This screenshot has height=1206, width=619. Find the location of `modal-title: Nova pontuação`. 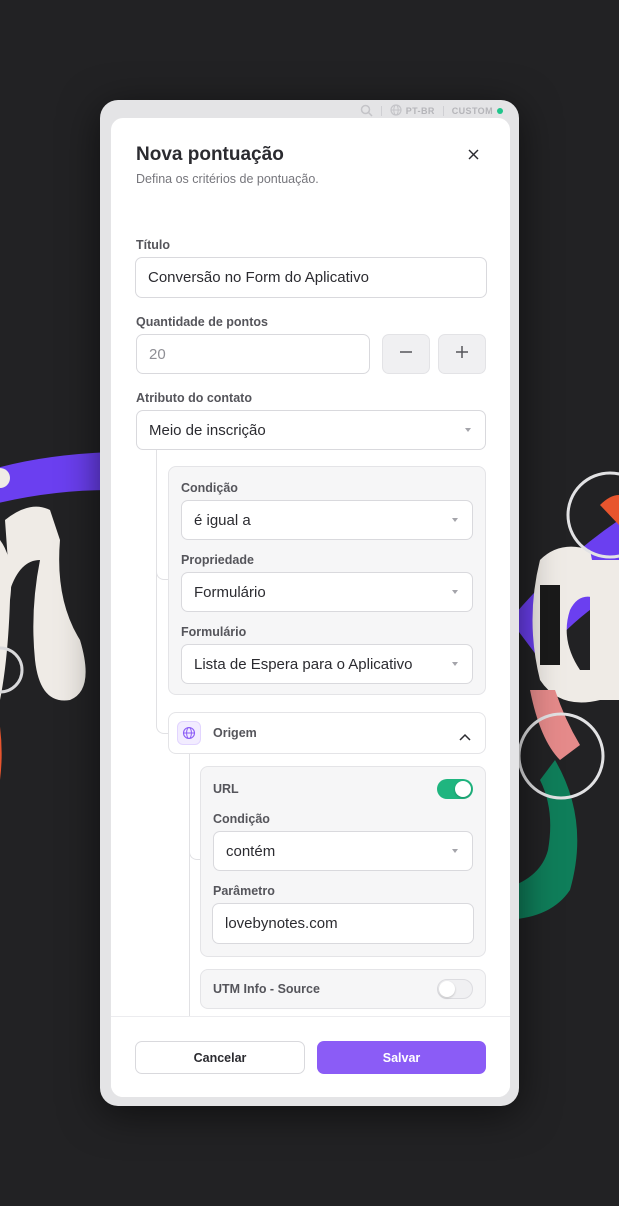

modal-title: Nova pontuação is located at coordinates (210, 154).